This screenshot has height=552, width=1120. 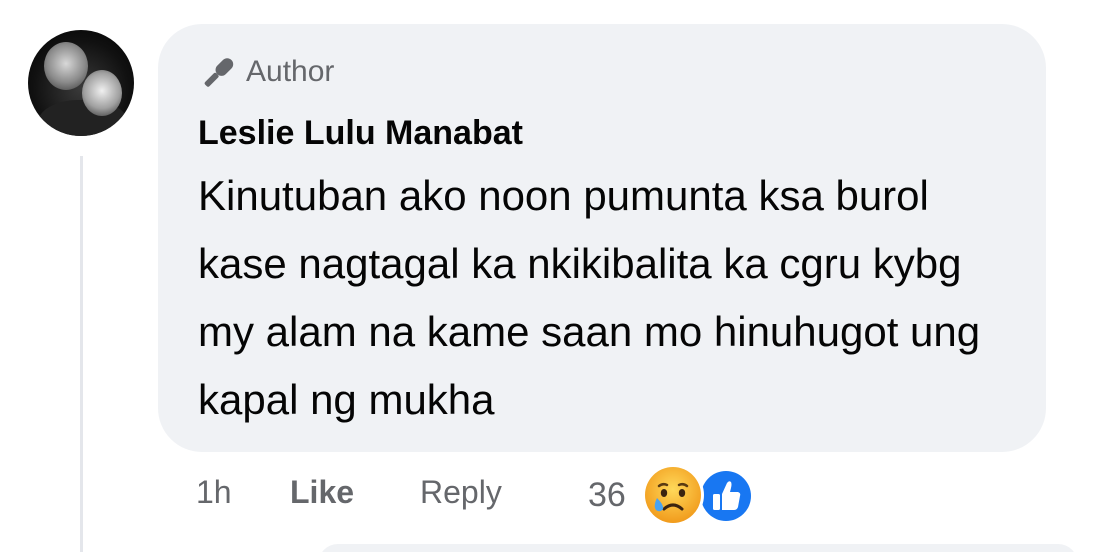 What do you see at coordinates (673, 495) in the screenshot?
I see `sad-reaction-icon` at bounding box center [673, 495].